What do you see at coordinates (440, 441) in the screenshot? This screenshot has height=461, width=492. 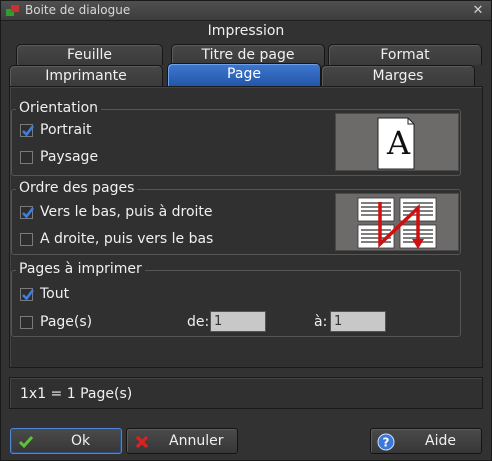 I see `help-button-label: Aide` at bounding box center [440, 441].